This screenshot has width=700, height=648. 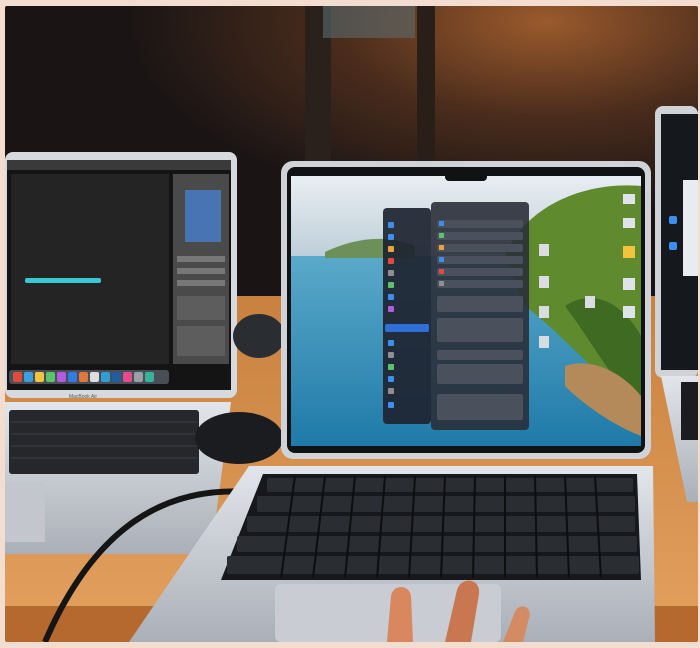 I want to click on photoshop-menubar, so click(x=119, y=165).